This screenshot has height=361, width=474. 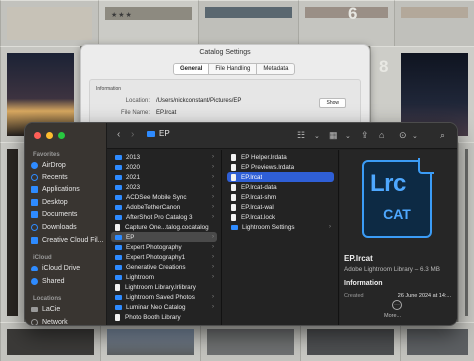 I want to click on list-item: Lightroom Library.lrlibrary, so click(x=164, y=287).